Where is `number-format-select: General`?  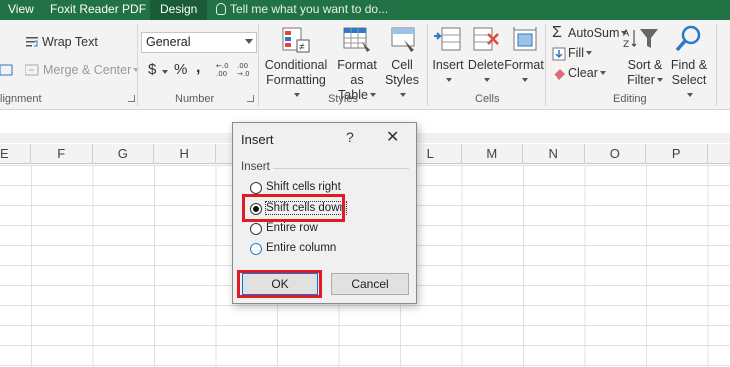
number-format-select: General is located at coordinates (199, 42).